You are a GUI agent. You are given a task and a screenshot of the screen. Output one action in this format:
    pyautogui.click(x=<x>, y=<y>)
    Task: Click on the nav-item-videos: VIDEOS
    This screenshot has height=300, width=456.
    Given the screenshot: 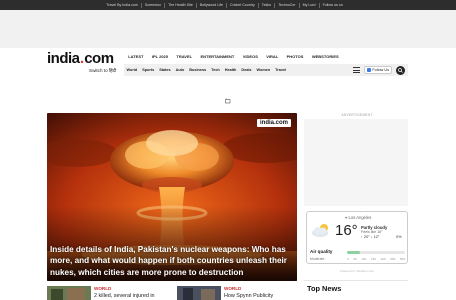 What is the action you would take?
    pyautogui.click(x=251, y=56)
    